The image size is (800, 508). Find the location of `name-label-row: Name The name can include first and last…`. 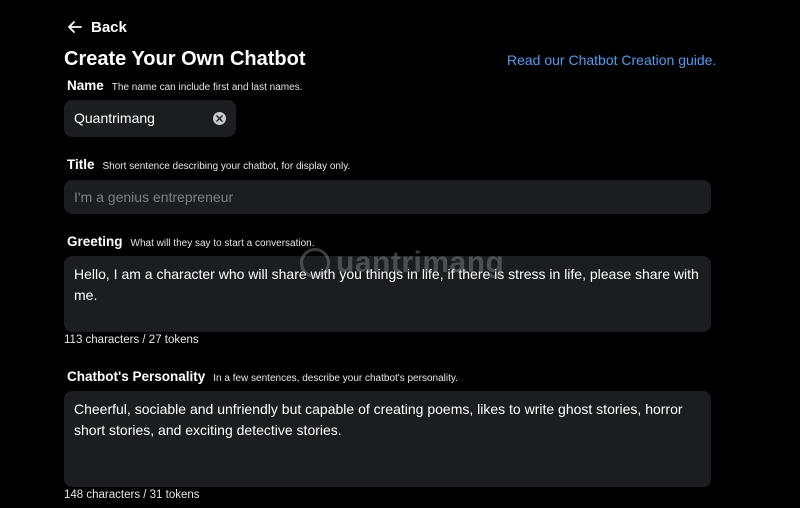

name-label-row: Name The name can include first and last… is located at coordinates (184, 85).